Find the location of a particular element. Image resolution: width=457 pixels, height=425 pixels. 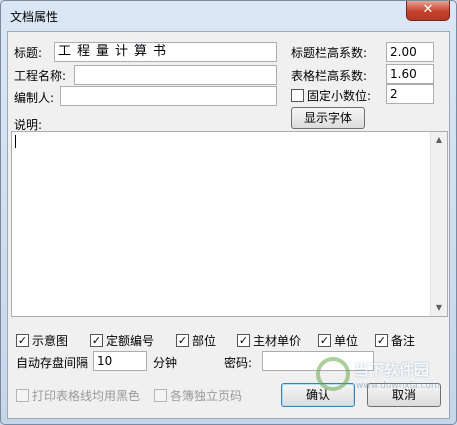

option-main-material-price-checkbox: ✓ 主材单价 is located at coordinates (269, 340).